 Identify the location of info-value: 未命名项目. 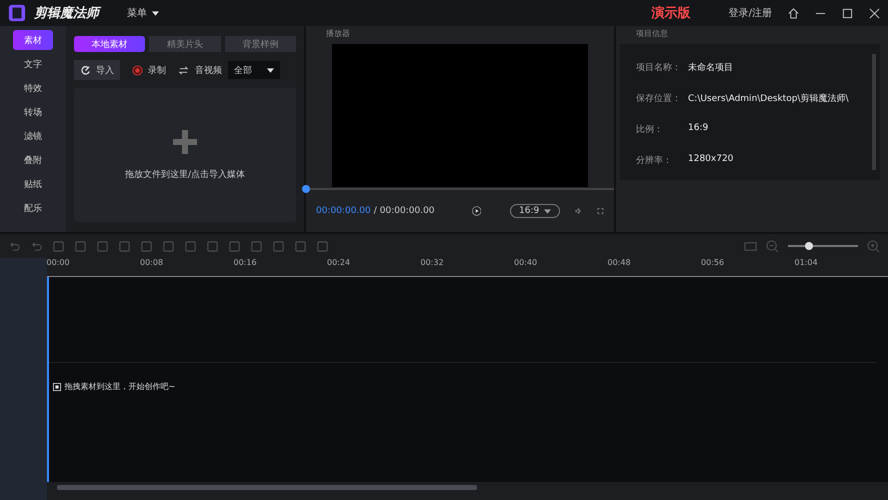
(710, 68).